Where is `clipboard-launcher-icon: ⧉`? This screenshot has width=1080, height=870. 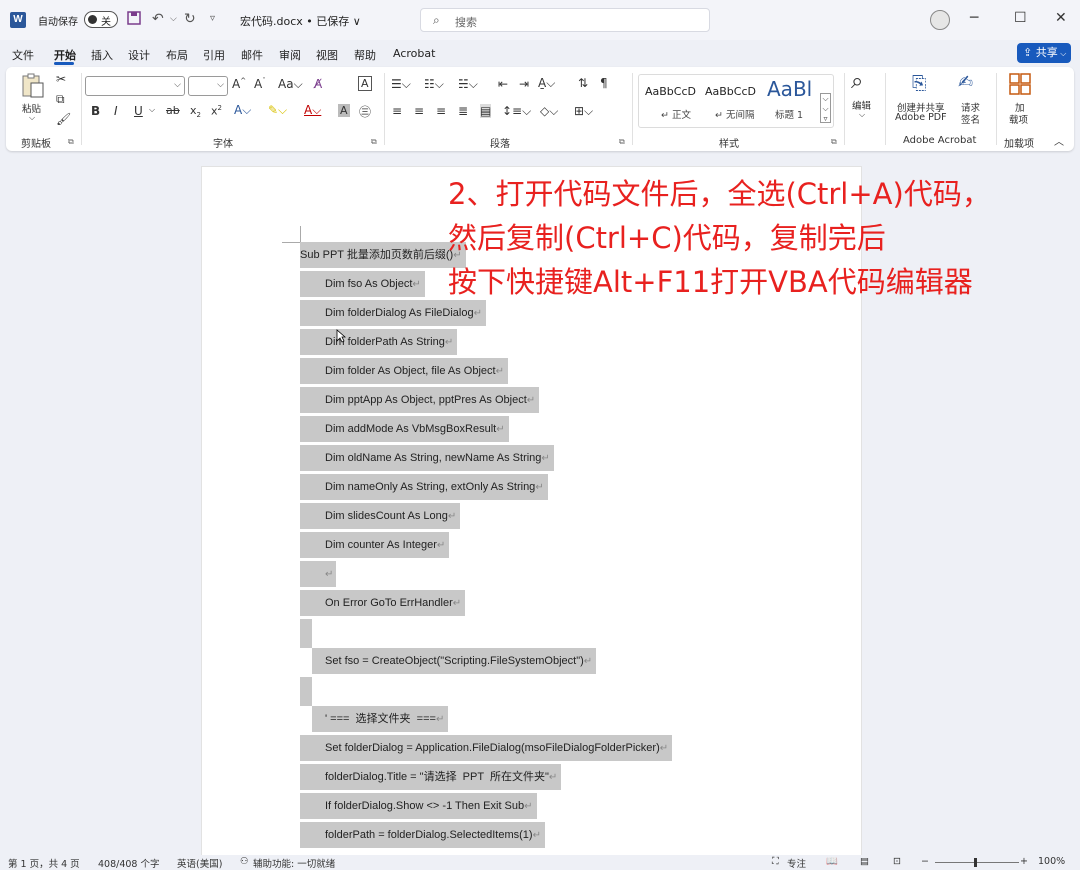
clipboard-launcher-icon: ⧉ is located at coordinates (71, 142).